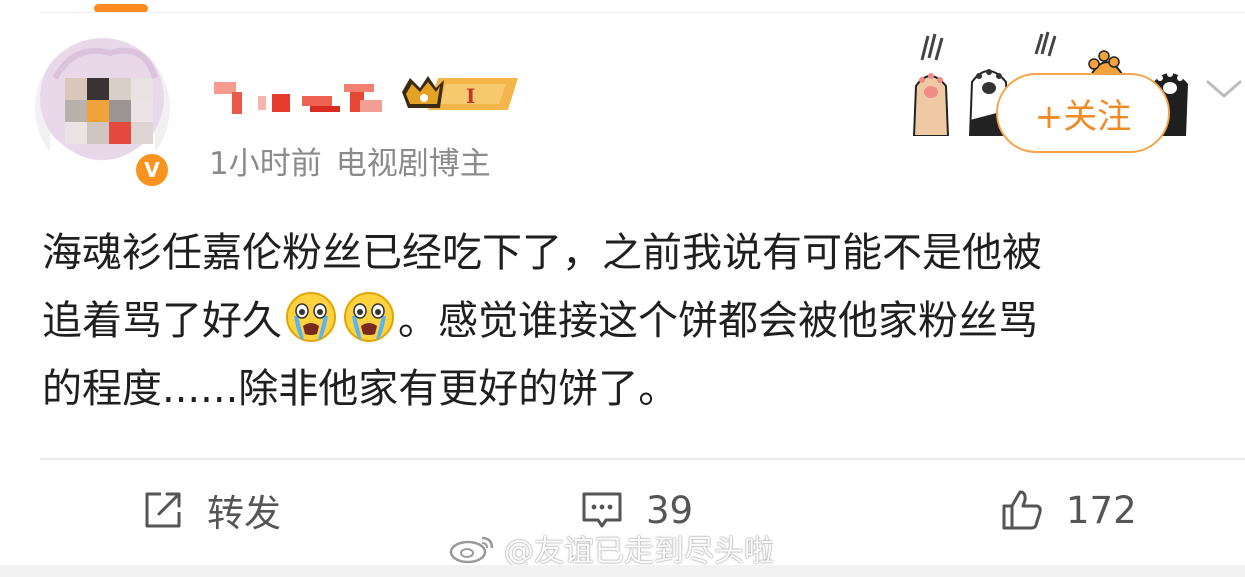 Image resolution: width=1245 pixels, height=577 pixels. I want to click on top-divider, so click(642, 12).